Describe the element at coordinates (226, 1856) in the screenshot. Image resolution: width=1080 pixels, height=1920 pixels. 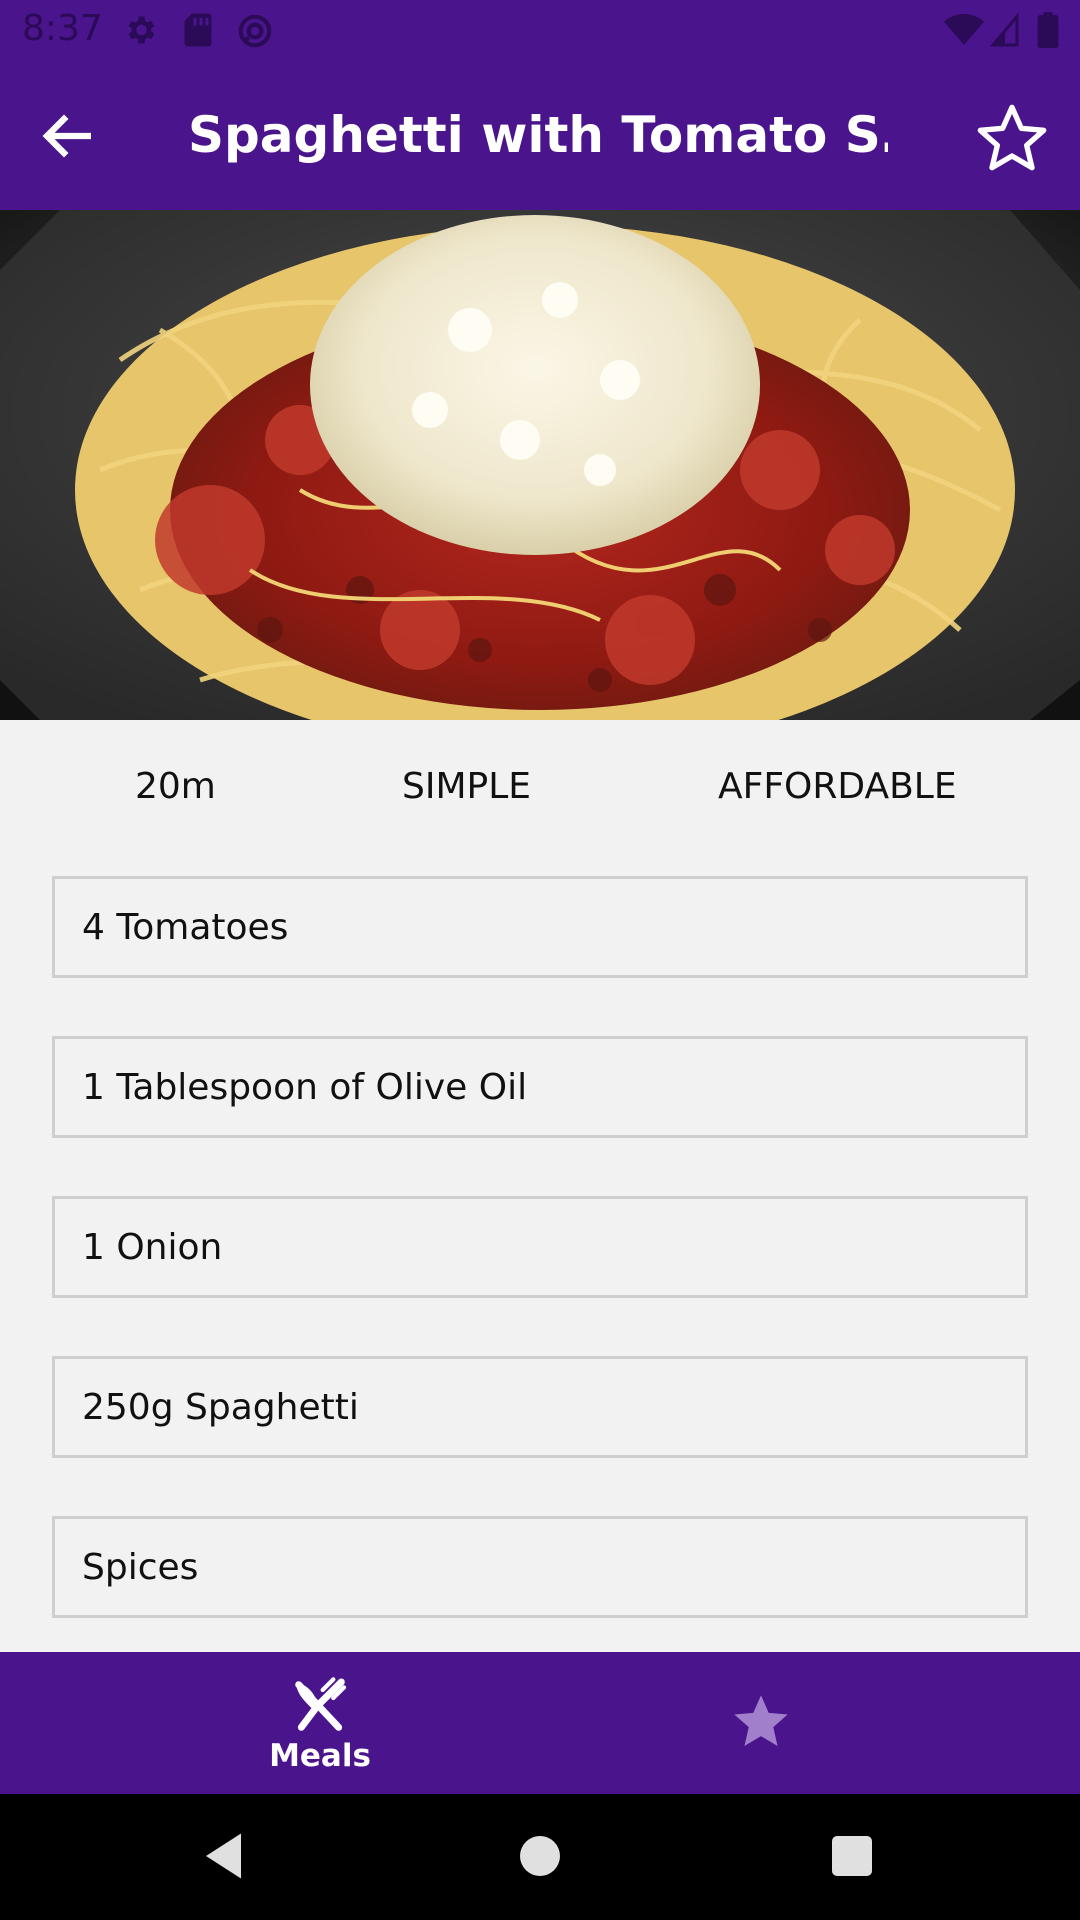
I see `back-triangle-icon` at that location.